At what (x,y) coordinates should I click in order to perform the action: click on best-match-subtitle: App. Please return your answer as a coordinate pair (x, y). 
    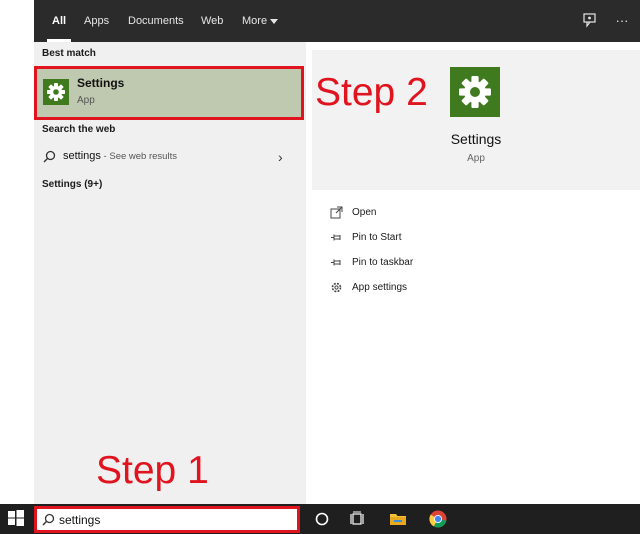
    Looking at the image, I should click on (86, 100).